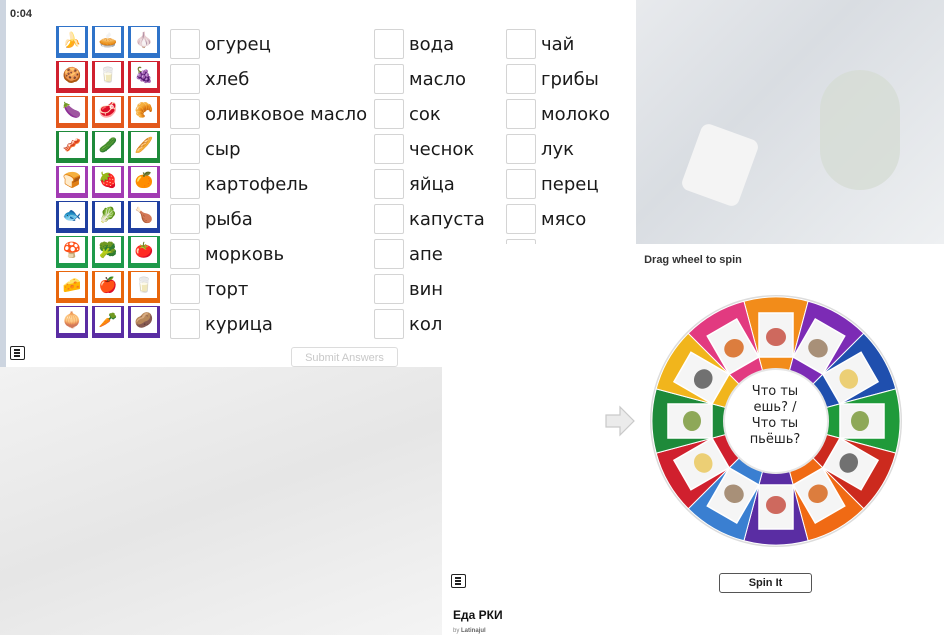 This screenshot has height=635, width=944. Describe the element at coordinates (558, 114) in the screenshot. I see `word-item: молоко` at that location.